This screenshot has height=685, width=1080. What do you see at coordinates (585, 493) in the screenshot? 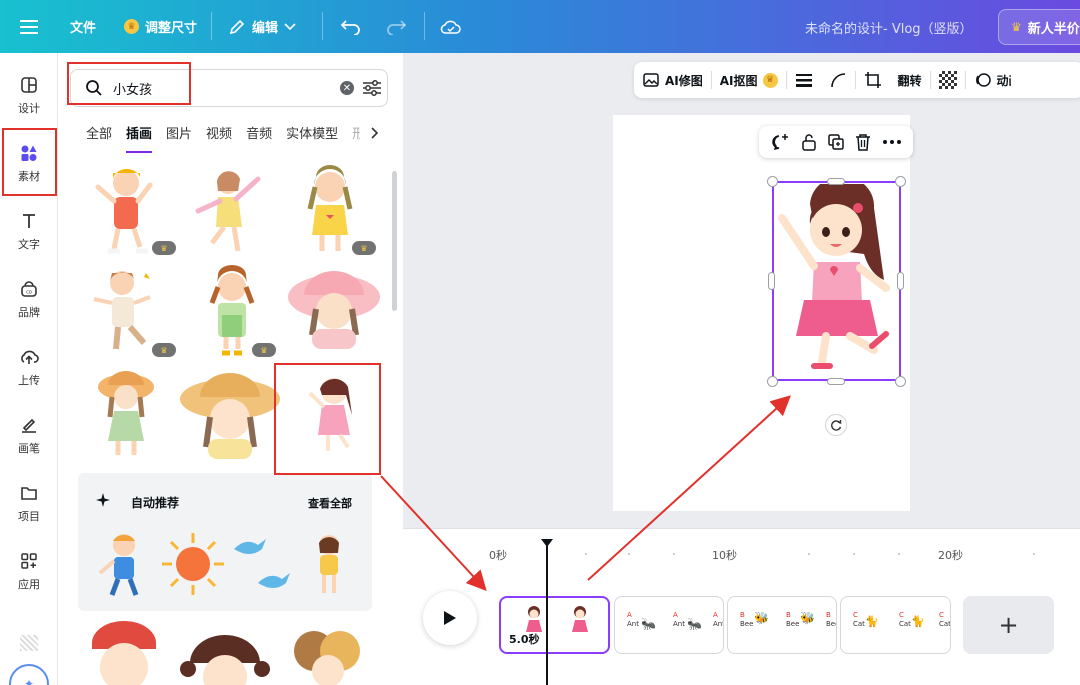
I see `annotation-arrows` at bounding box center [585, 493].